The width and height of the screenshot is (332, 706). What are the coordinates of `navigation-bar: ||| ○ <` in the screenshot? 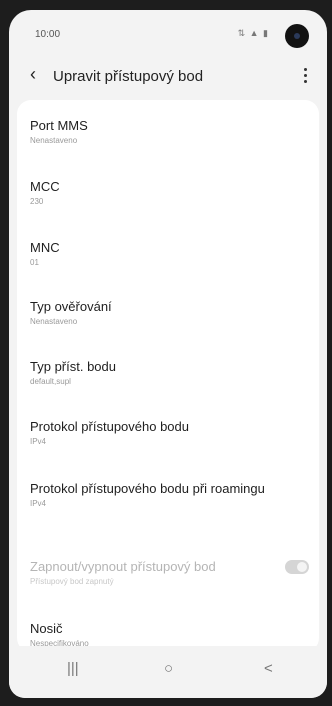 It's located at (168, 672).